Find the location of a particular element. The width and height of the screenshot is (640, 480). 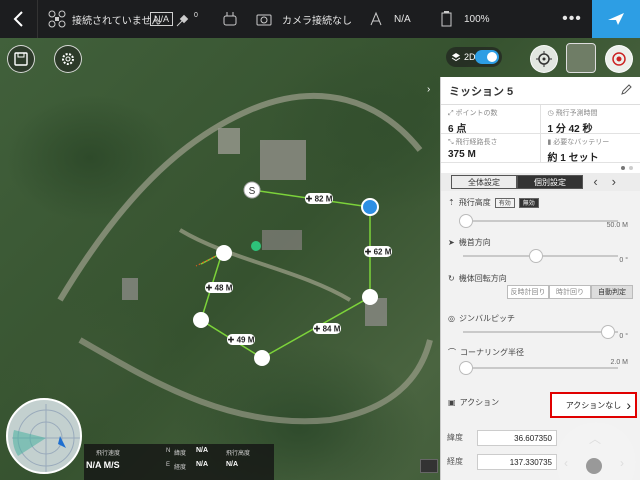

waypoint-selected is located at coordinates (370, 207).